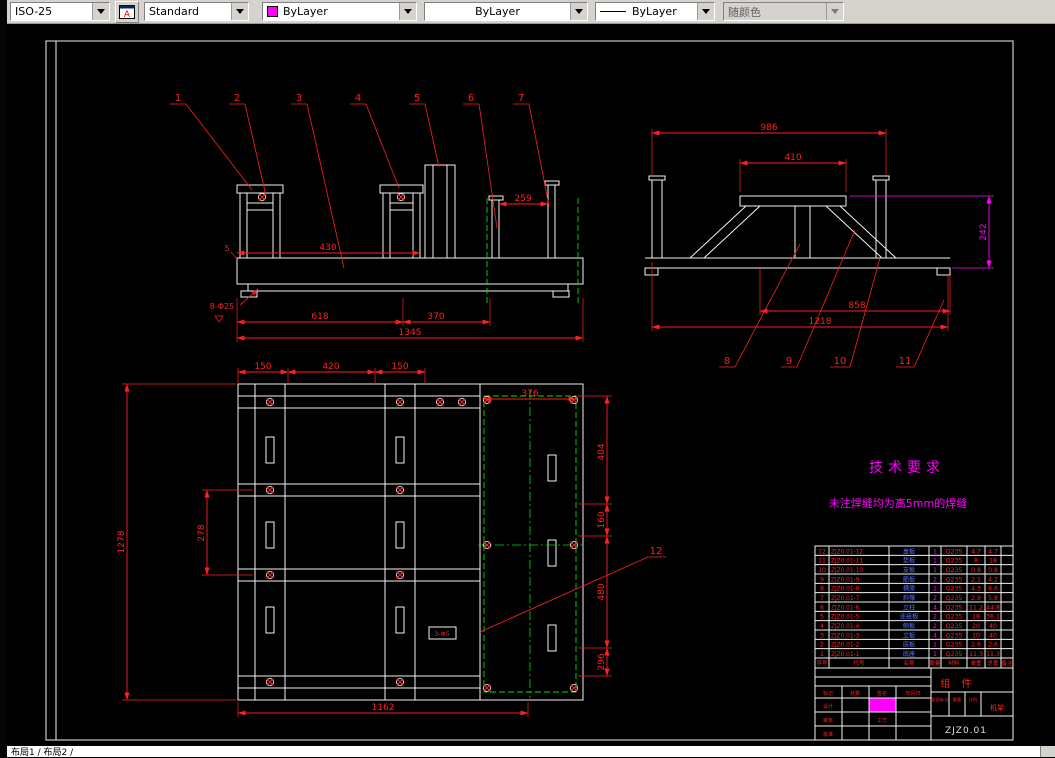 Image resolution: width=1055 pixels, height=758 pixels. I want to click on bom-cell: ZJZ0.01-9, so click(845, 580).